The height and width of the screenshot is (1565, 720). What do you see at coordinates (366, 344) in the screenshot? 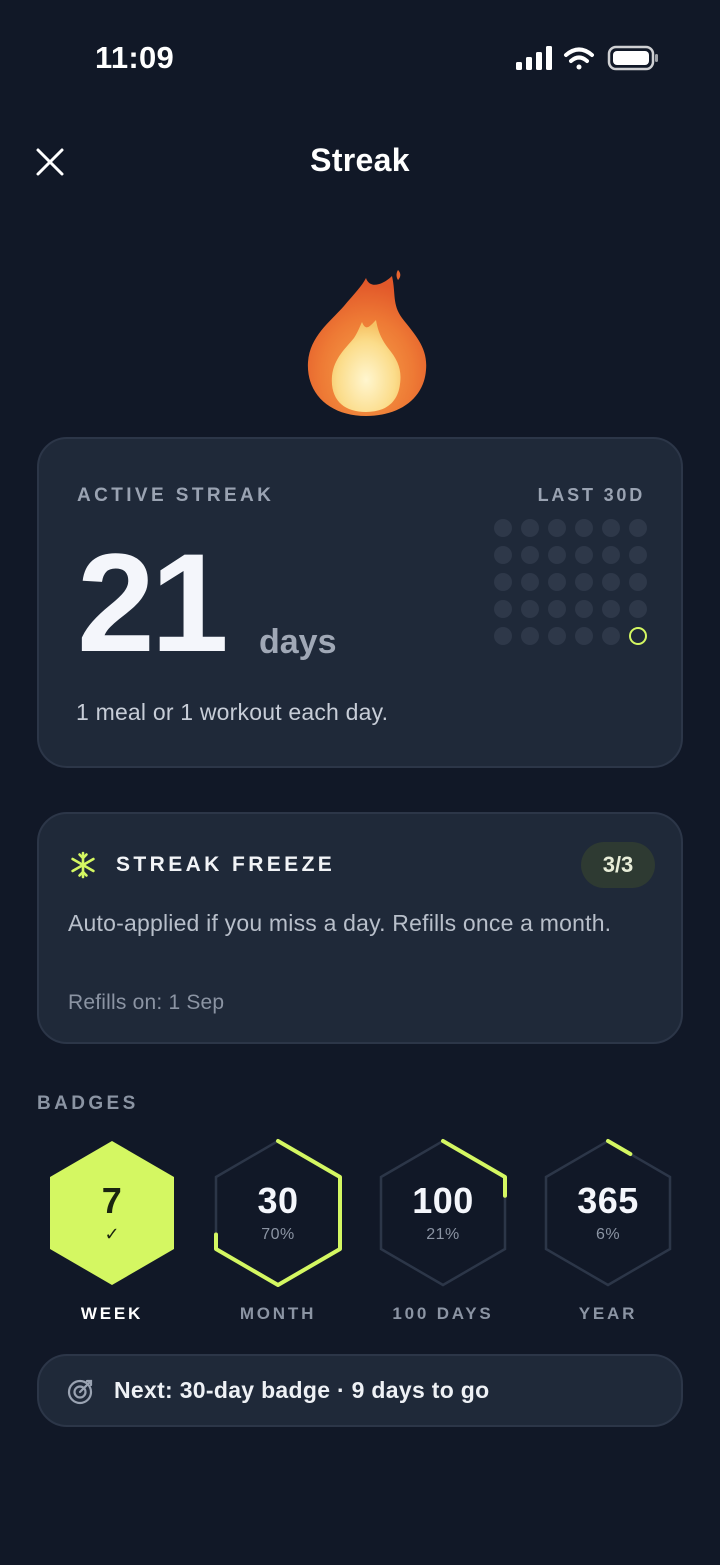
I see `flame-icon` at bounding box center [366, 344].